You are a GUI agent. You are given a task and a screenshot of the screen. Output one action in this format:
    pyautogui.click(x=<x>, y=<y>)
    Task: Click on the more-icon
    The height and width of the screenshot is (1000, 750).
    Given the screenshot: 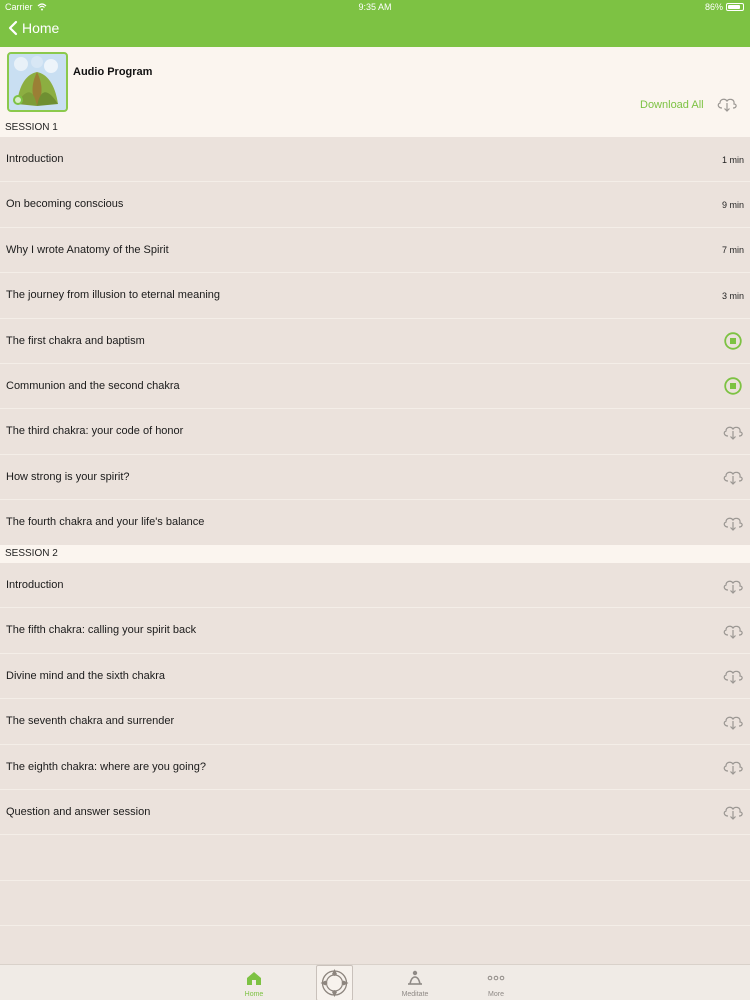 What is the action you would take?
    pyautogui.click(x=496, y=978)
    